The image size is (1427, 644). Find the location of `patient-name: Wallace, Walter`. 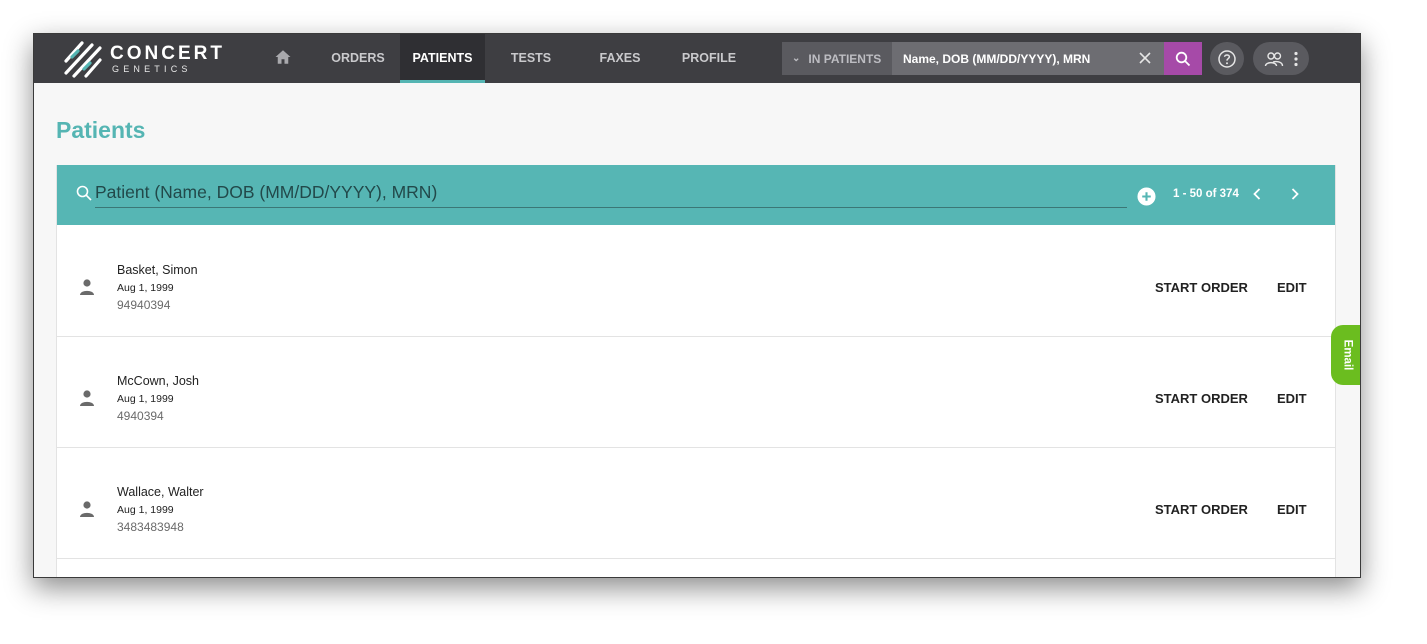

patient-name: Wallace, Walter is located at coordinates (160, 492).